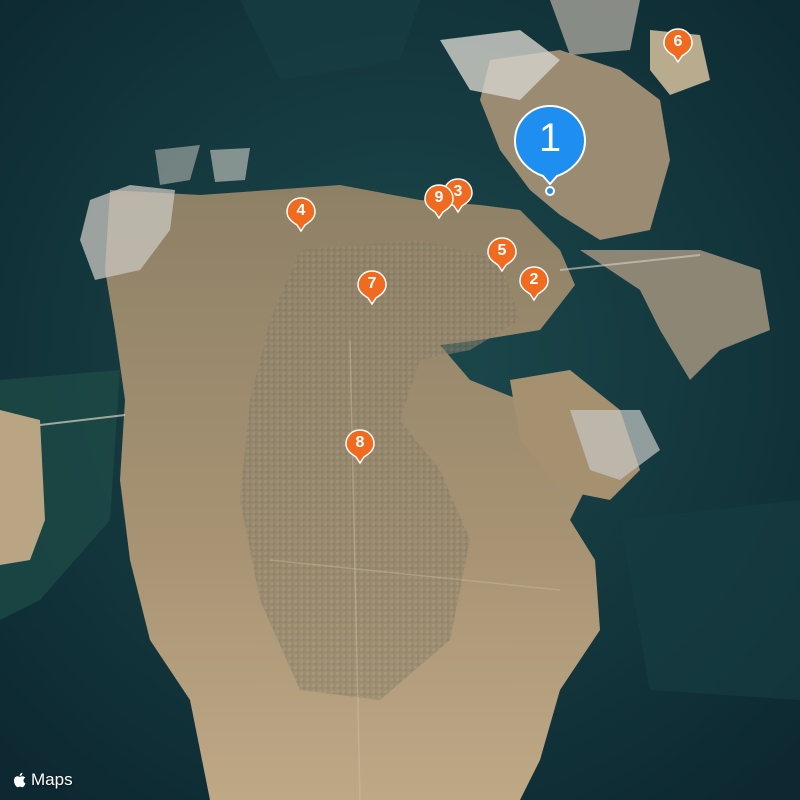  Describe the element at coordinates (372, 283) in the screenshot. I see `marker-label: 7` at that location.